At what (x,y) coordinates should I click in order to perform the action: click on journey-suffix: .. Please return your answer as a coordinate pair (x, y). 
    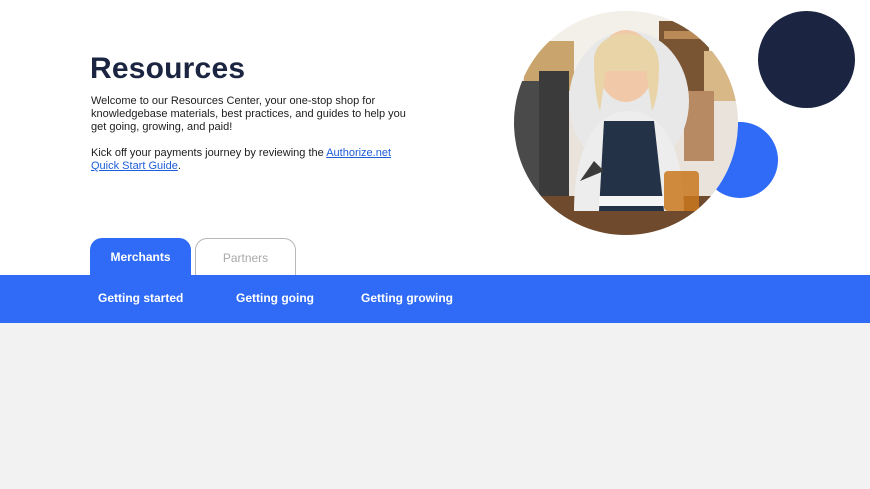
    Looking at the image, I should click on (179, 166).